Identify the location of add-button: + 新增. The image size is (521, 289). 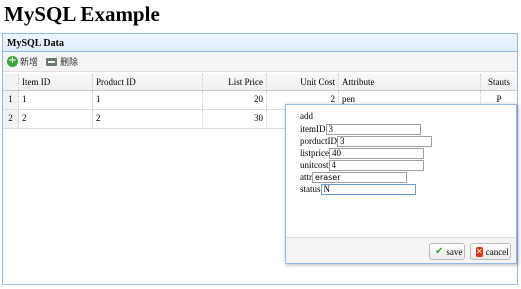
(22, 61).